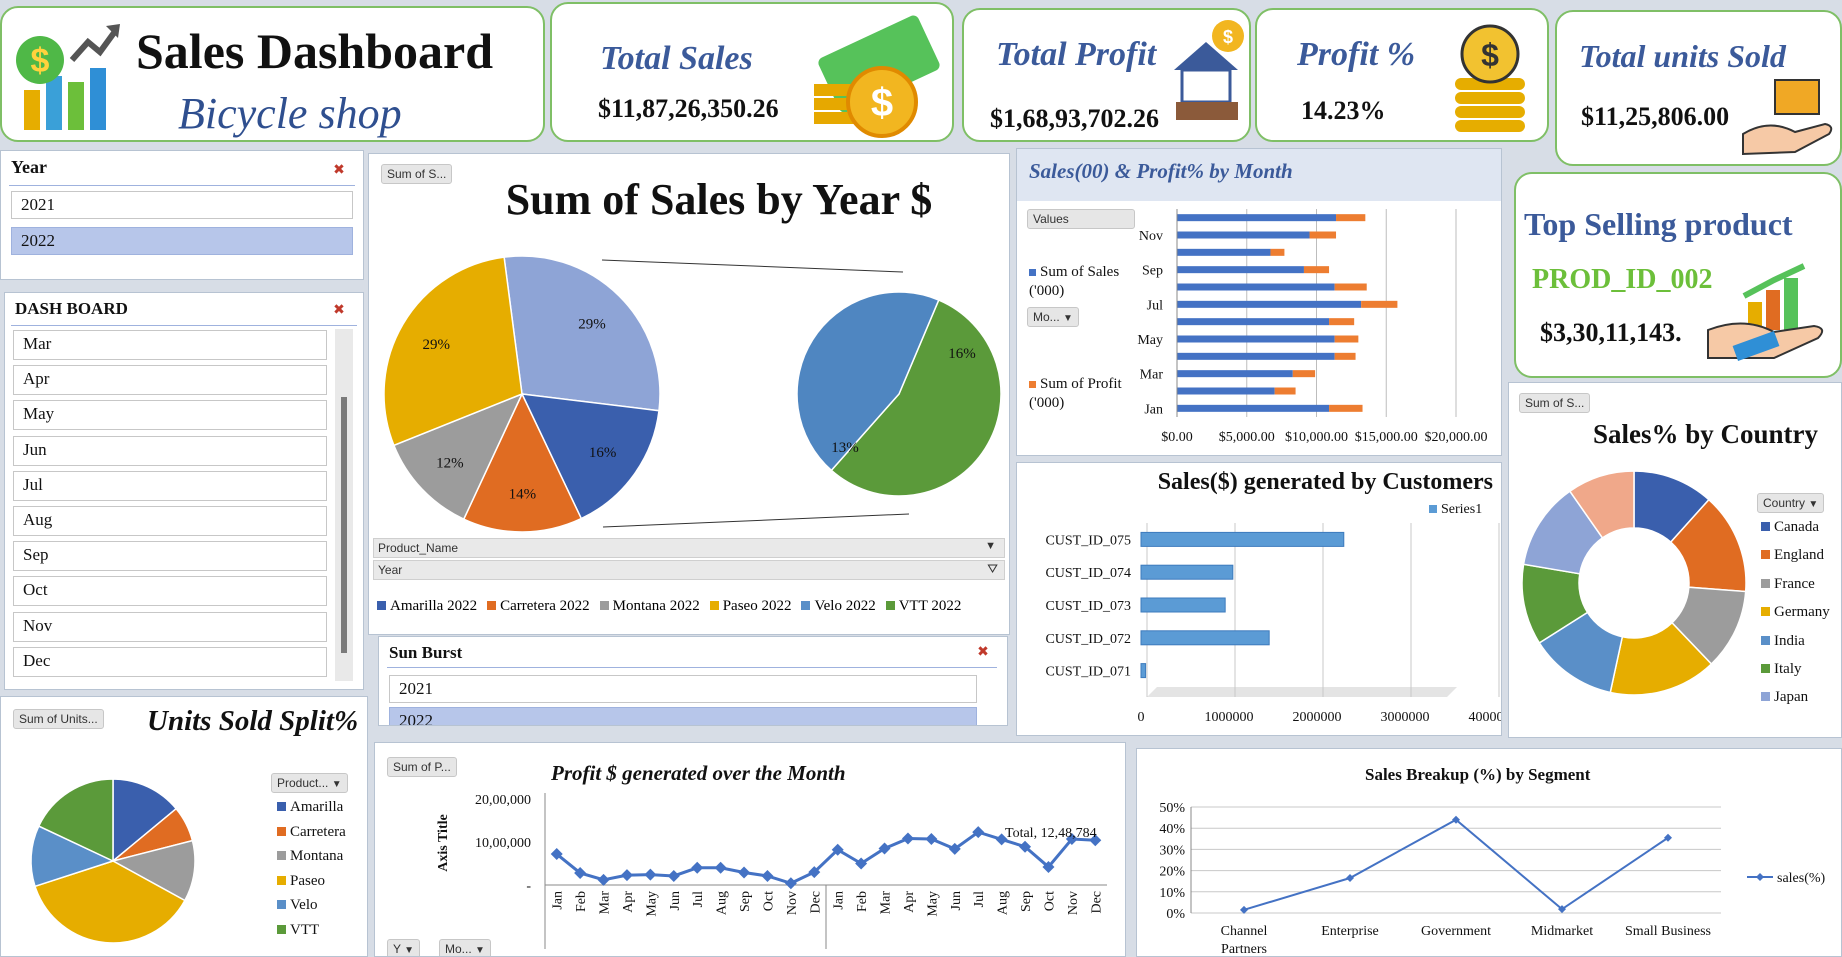 The width and height of the screenshot is (1842, 957). What do you see at coordinates (649, 606) in the screenshot?
I see `legend-entry: Montana 2022` at bounding box center [649, 606].